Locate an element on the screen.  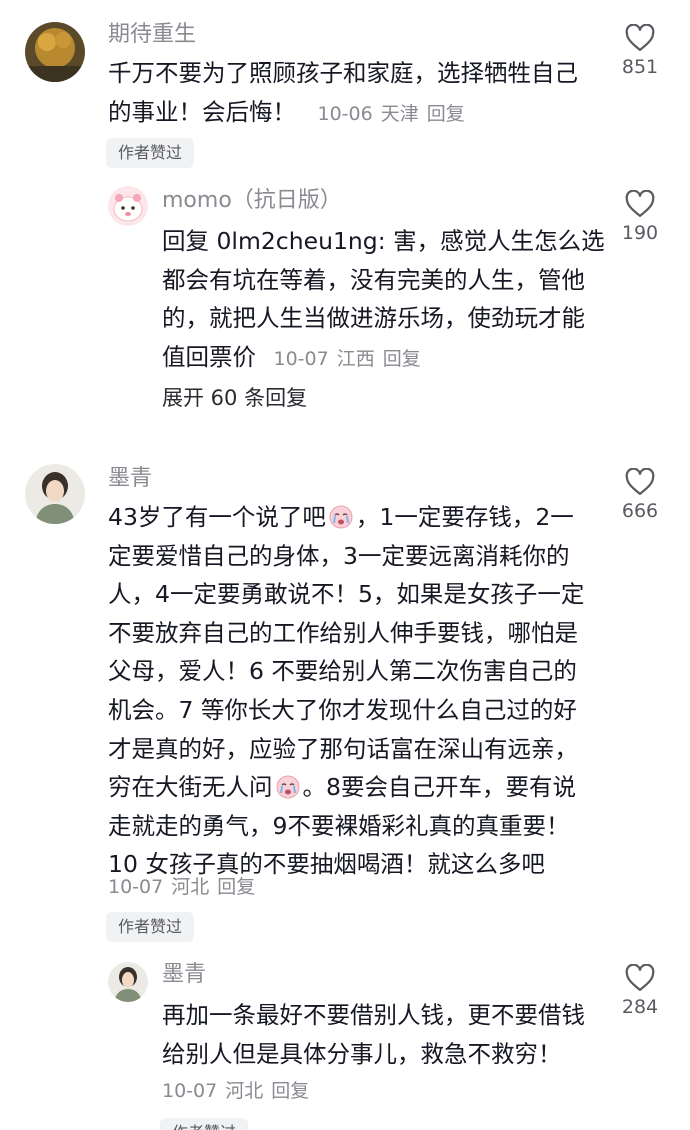
comment-date: 10-06 is located at coordinates (345, 113).